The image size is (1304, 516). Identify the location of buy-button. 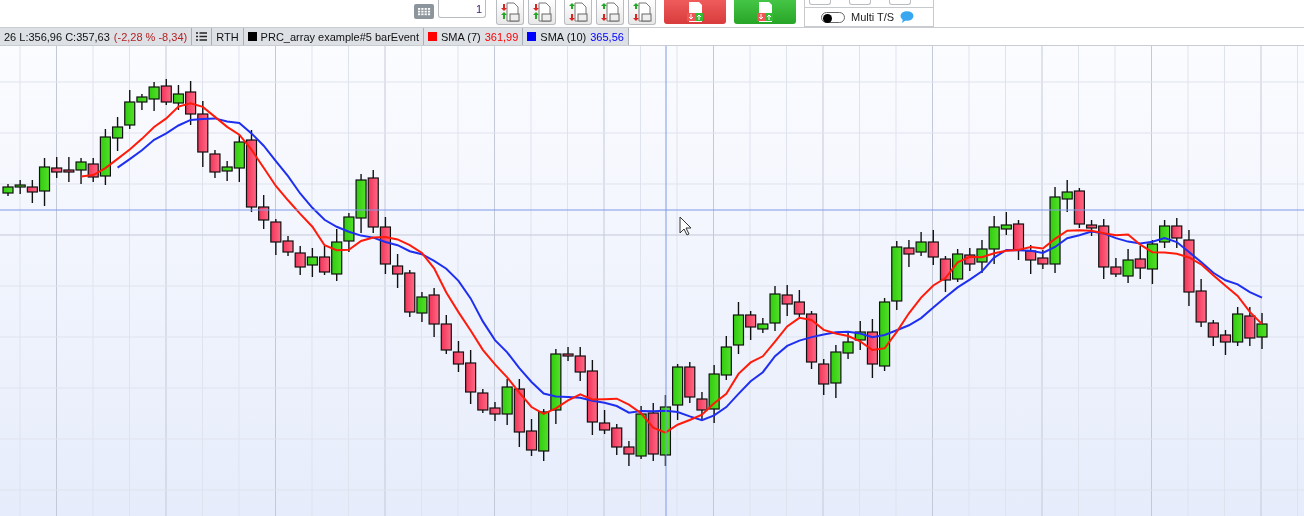
(765, 12).